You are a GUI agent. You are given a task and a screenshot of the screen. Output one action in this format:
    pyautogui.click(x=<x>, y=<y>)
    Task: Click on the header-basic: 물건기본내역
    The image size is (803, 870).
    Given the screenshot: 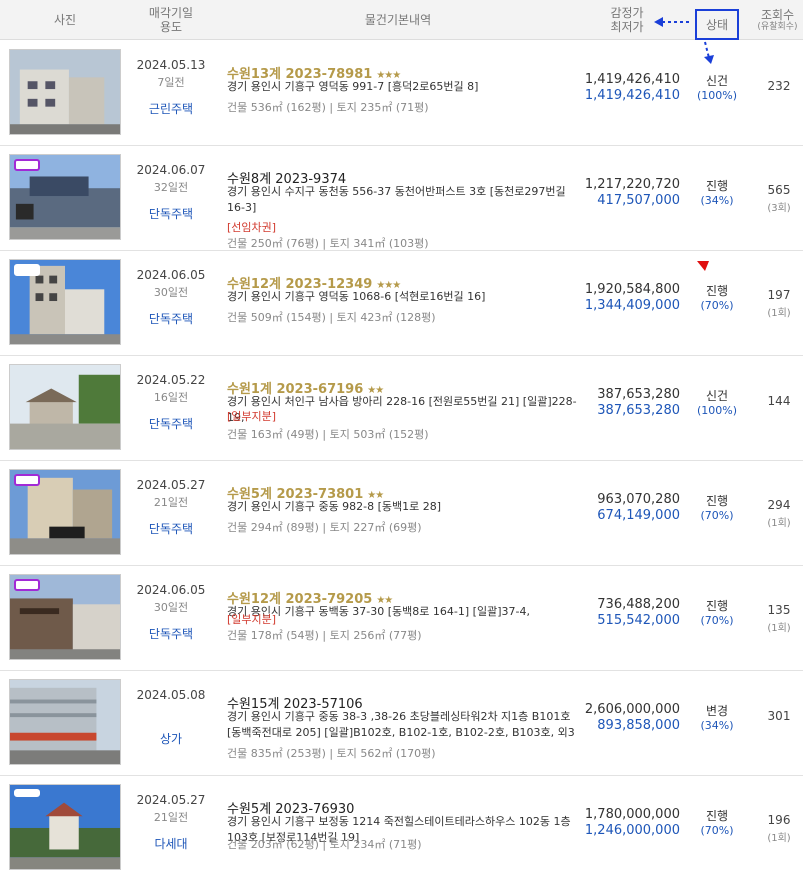 What is the action you would take?
    pyautogui.click(x=398, y=20)
    